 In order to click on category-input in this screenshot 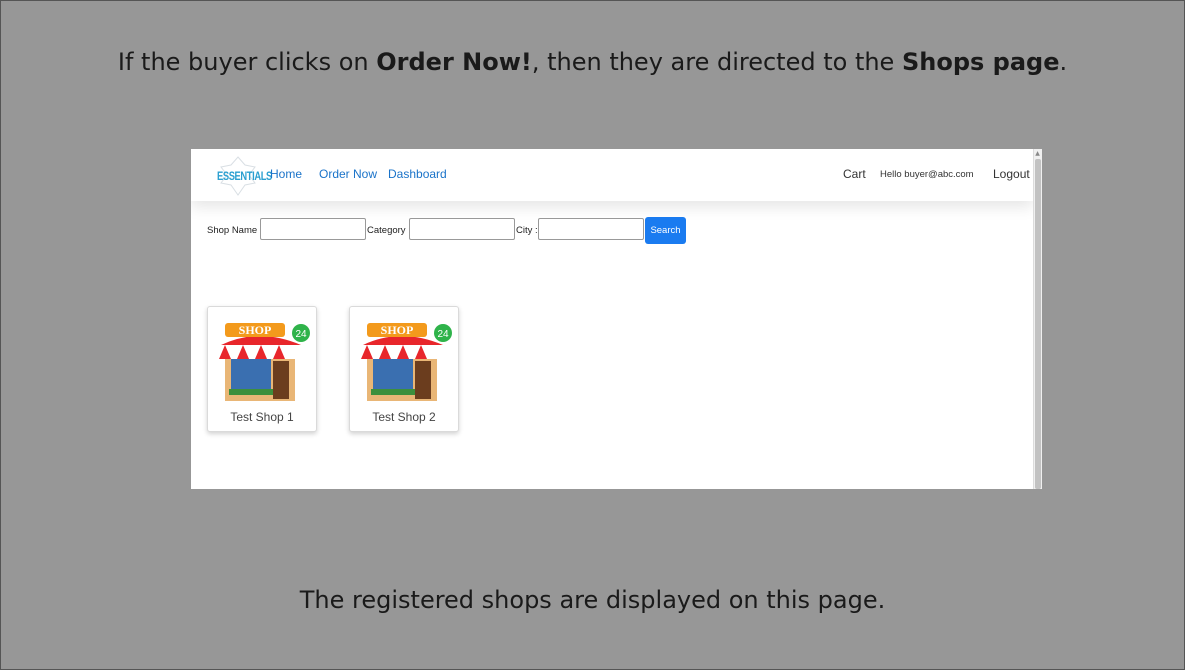, I will do `click(462, 229)`.